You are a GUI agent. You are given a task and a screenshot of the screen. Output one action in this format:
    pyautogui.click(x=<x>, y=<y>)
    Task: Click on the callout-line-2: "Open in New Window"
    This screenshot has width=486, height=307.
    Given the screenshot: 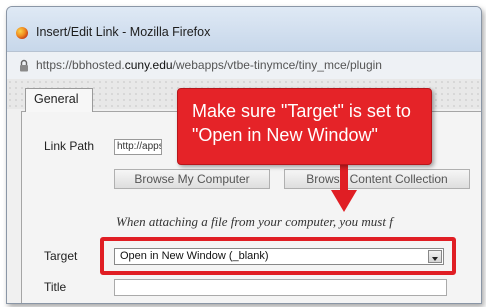 What is the action you would take?
    pyautogui.click(x=285, y=135)
    